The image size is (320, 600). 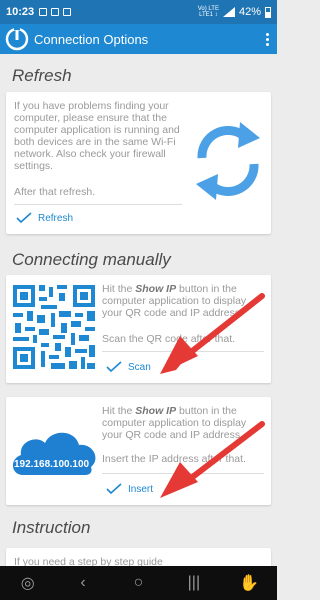 What do you see at coordinates (91, 259) in the screenshot?
I see `manual-section-title: Connecting manually` at bounding box center [91, 259].